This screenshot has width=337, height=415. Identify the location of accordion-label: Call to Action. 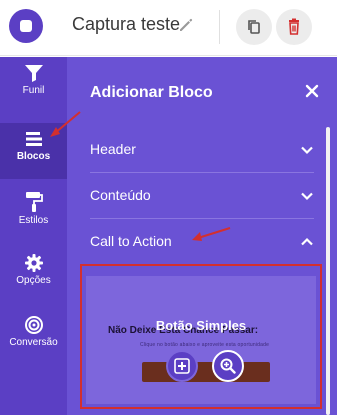
(131, 241).